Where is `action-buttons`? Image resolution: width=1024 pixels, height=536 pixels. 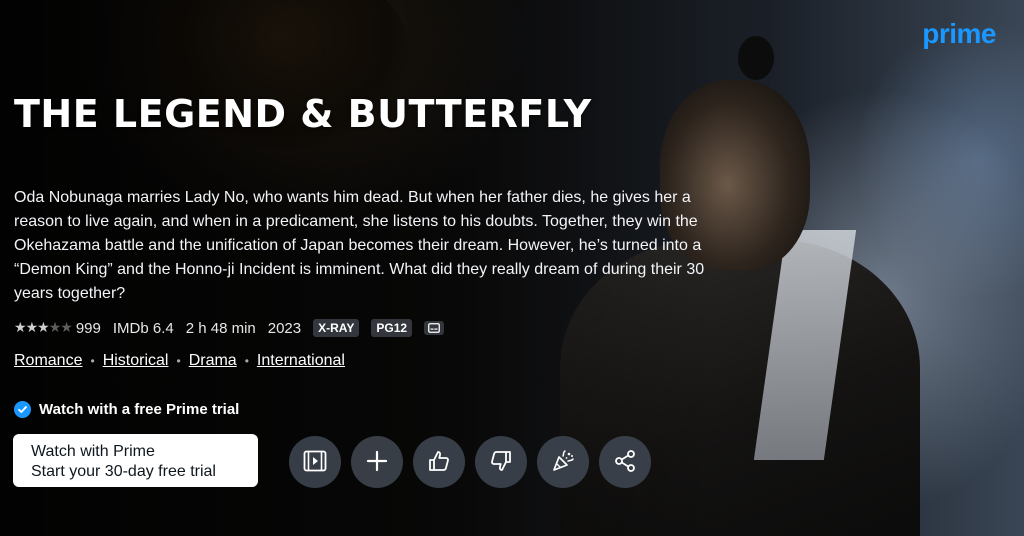 action-buttons is located at coordinates (470, 462).